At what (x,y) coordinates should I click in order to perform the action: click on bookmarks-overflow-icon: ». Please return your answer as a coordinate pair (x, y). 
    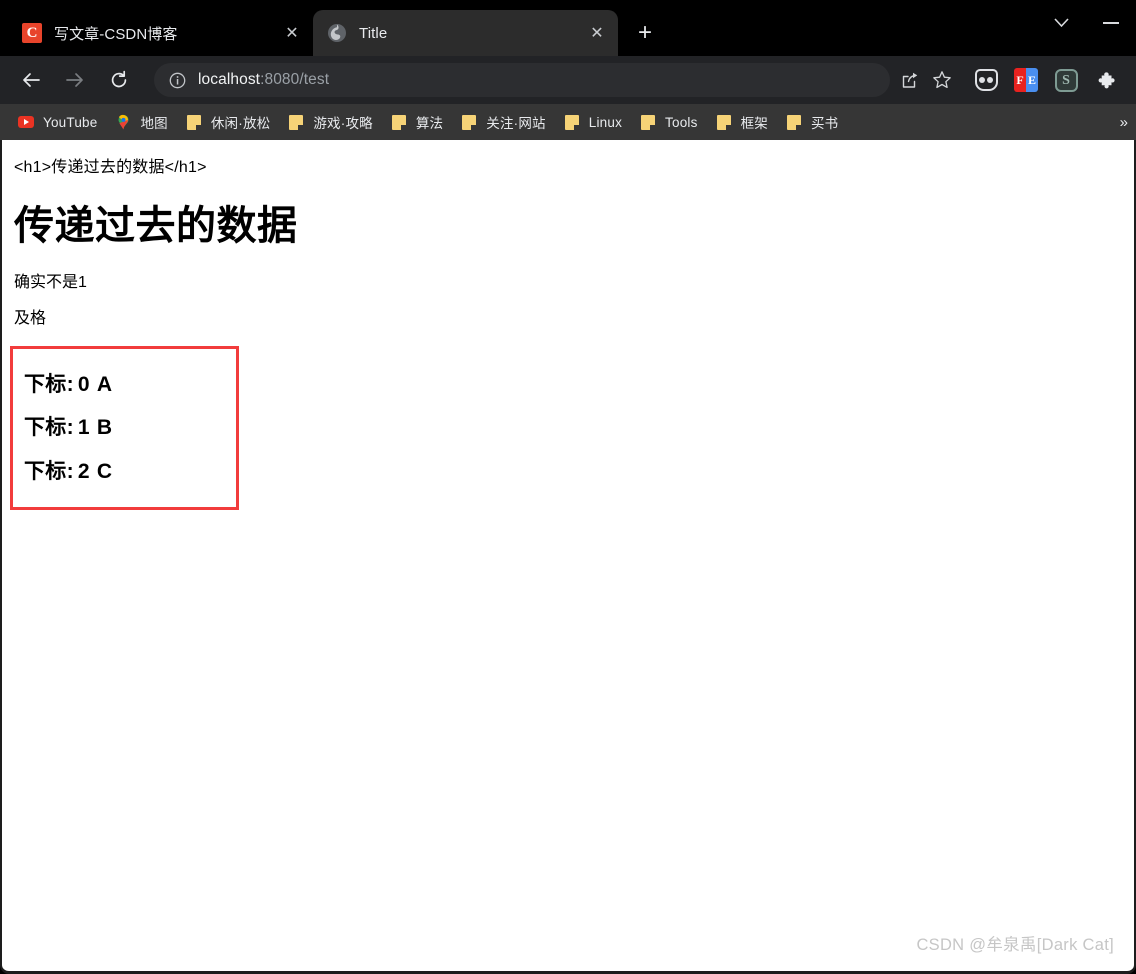
    Looking at the image, I should click on (1124, 122).